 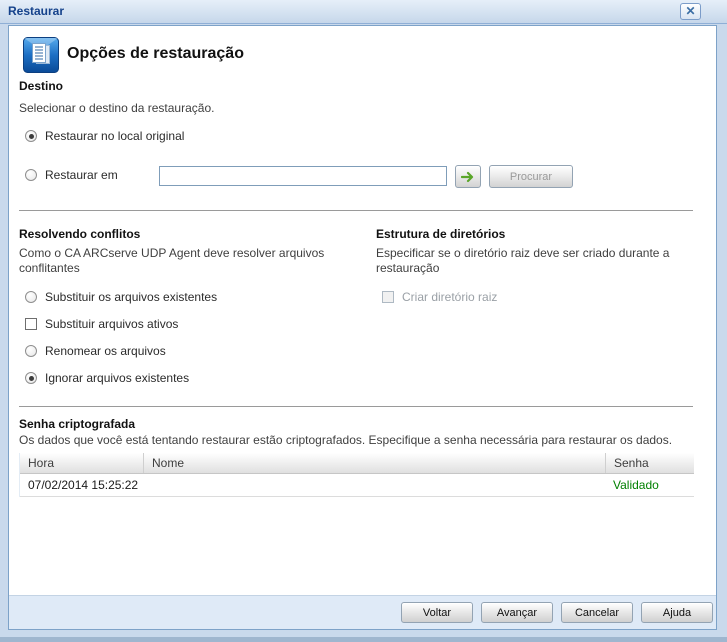 What do you see at coordinates (374, 463) in the screenshot?
I see `column-header-nome: Nome` at bounding box center [374, 463].